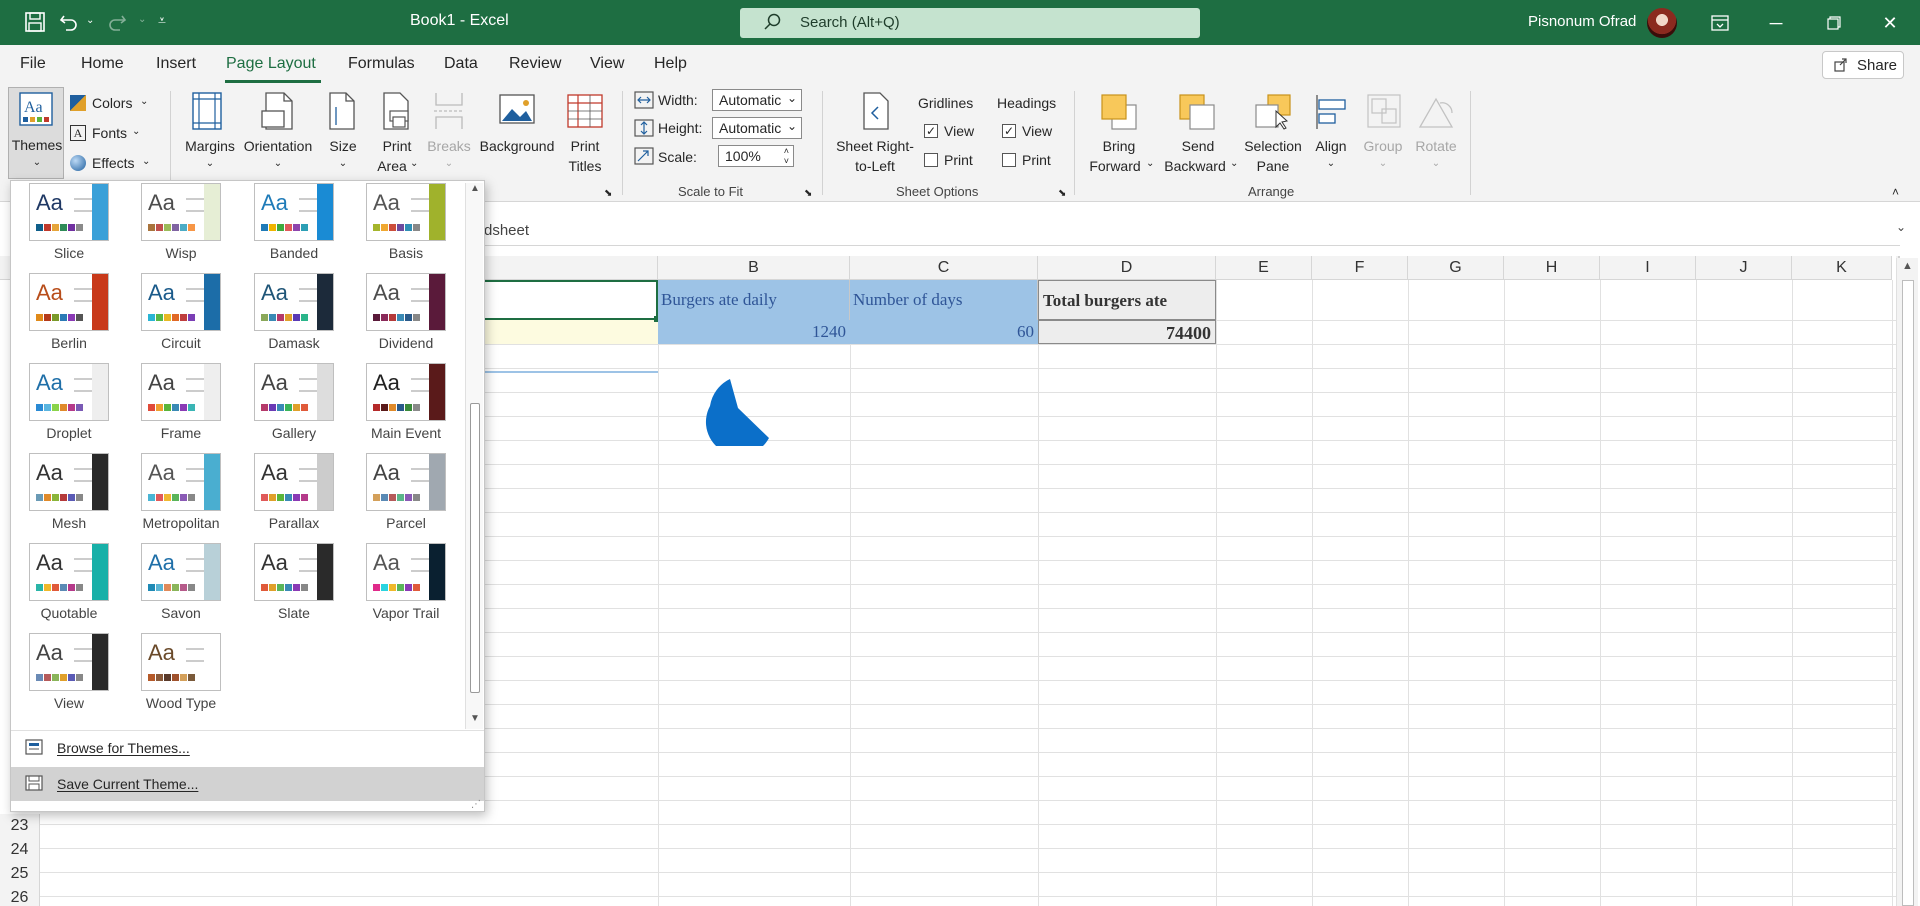 This screenshot has width=1920, height=906. I want to click on redo-dropdown-icon: ⌄, so click(142, 19).